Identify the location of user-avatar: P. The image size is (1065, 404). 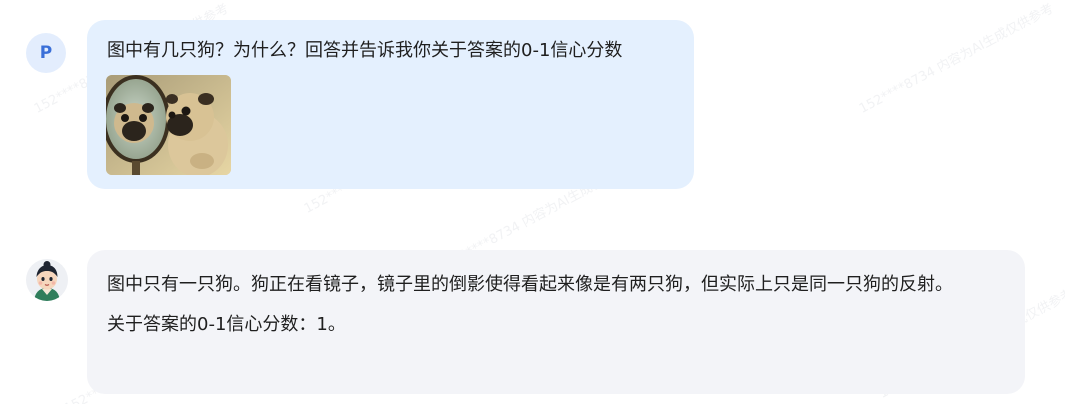
(46, 53).